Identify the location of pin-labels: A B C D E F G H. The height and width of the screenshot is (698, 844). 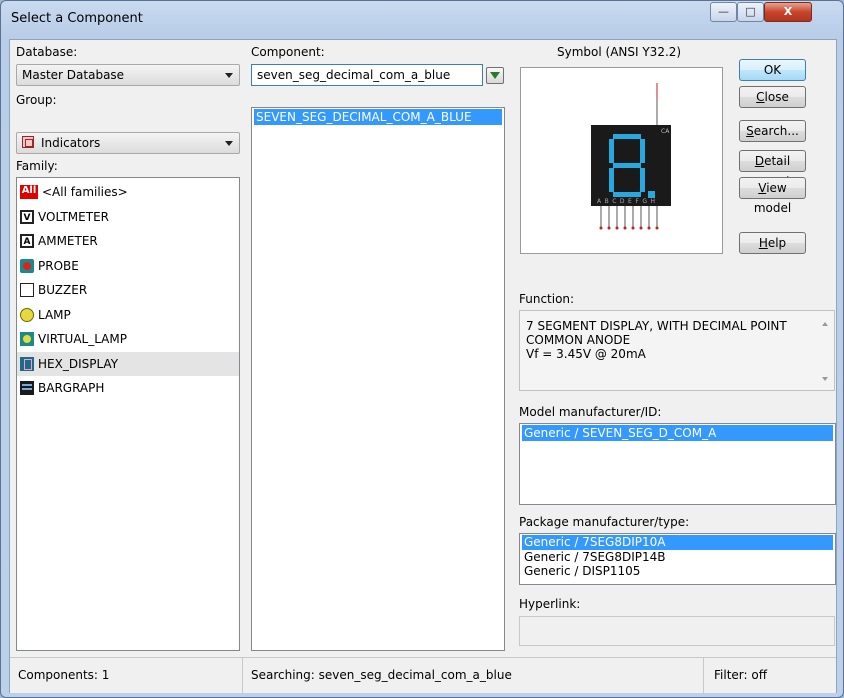
(626, 201).